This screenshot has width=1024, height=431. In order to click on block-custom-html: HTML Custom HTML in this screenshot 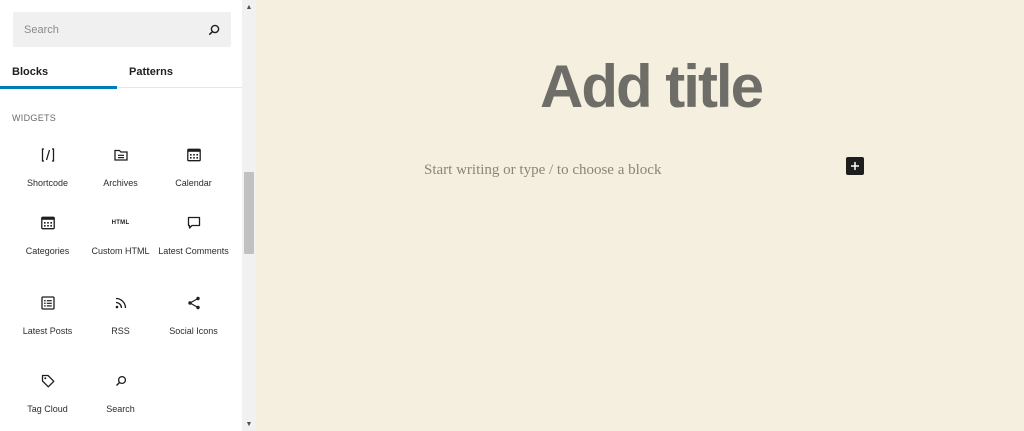, I will do `click(120, 234)`.